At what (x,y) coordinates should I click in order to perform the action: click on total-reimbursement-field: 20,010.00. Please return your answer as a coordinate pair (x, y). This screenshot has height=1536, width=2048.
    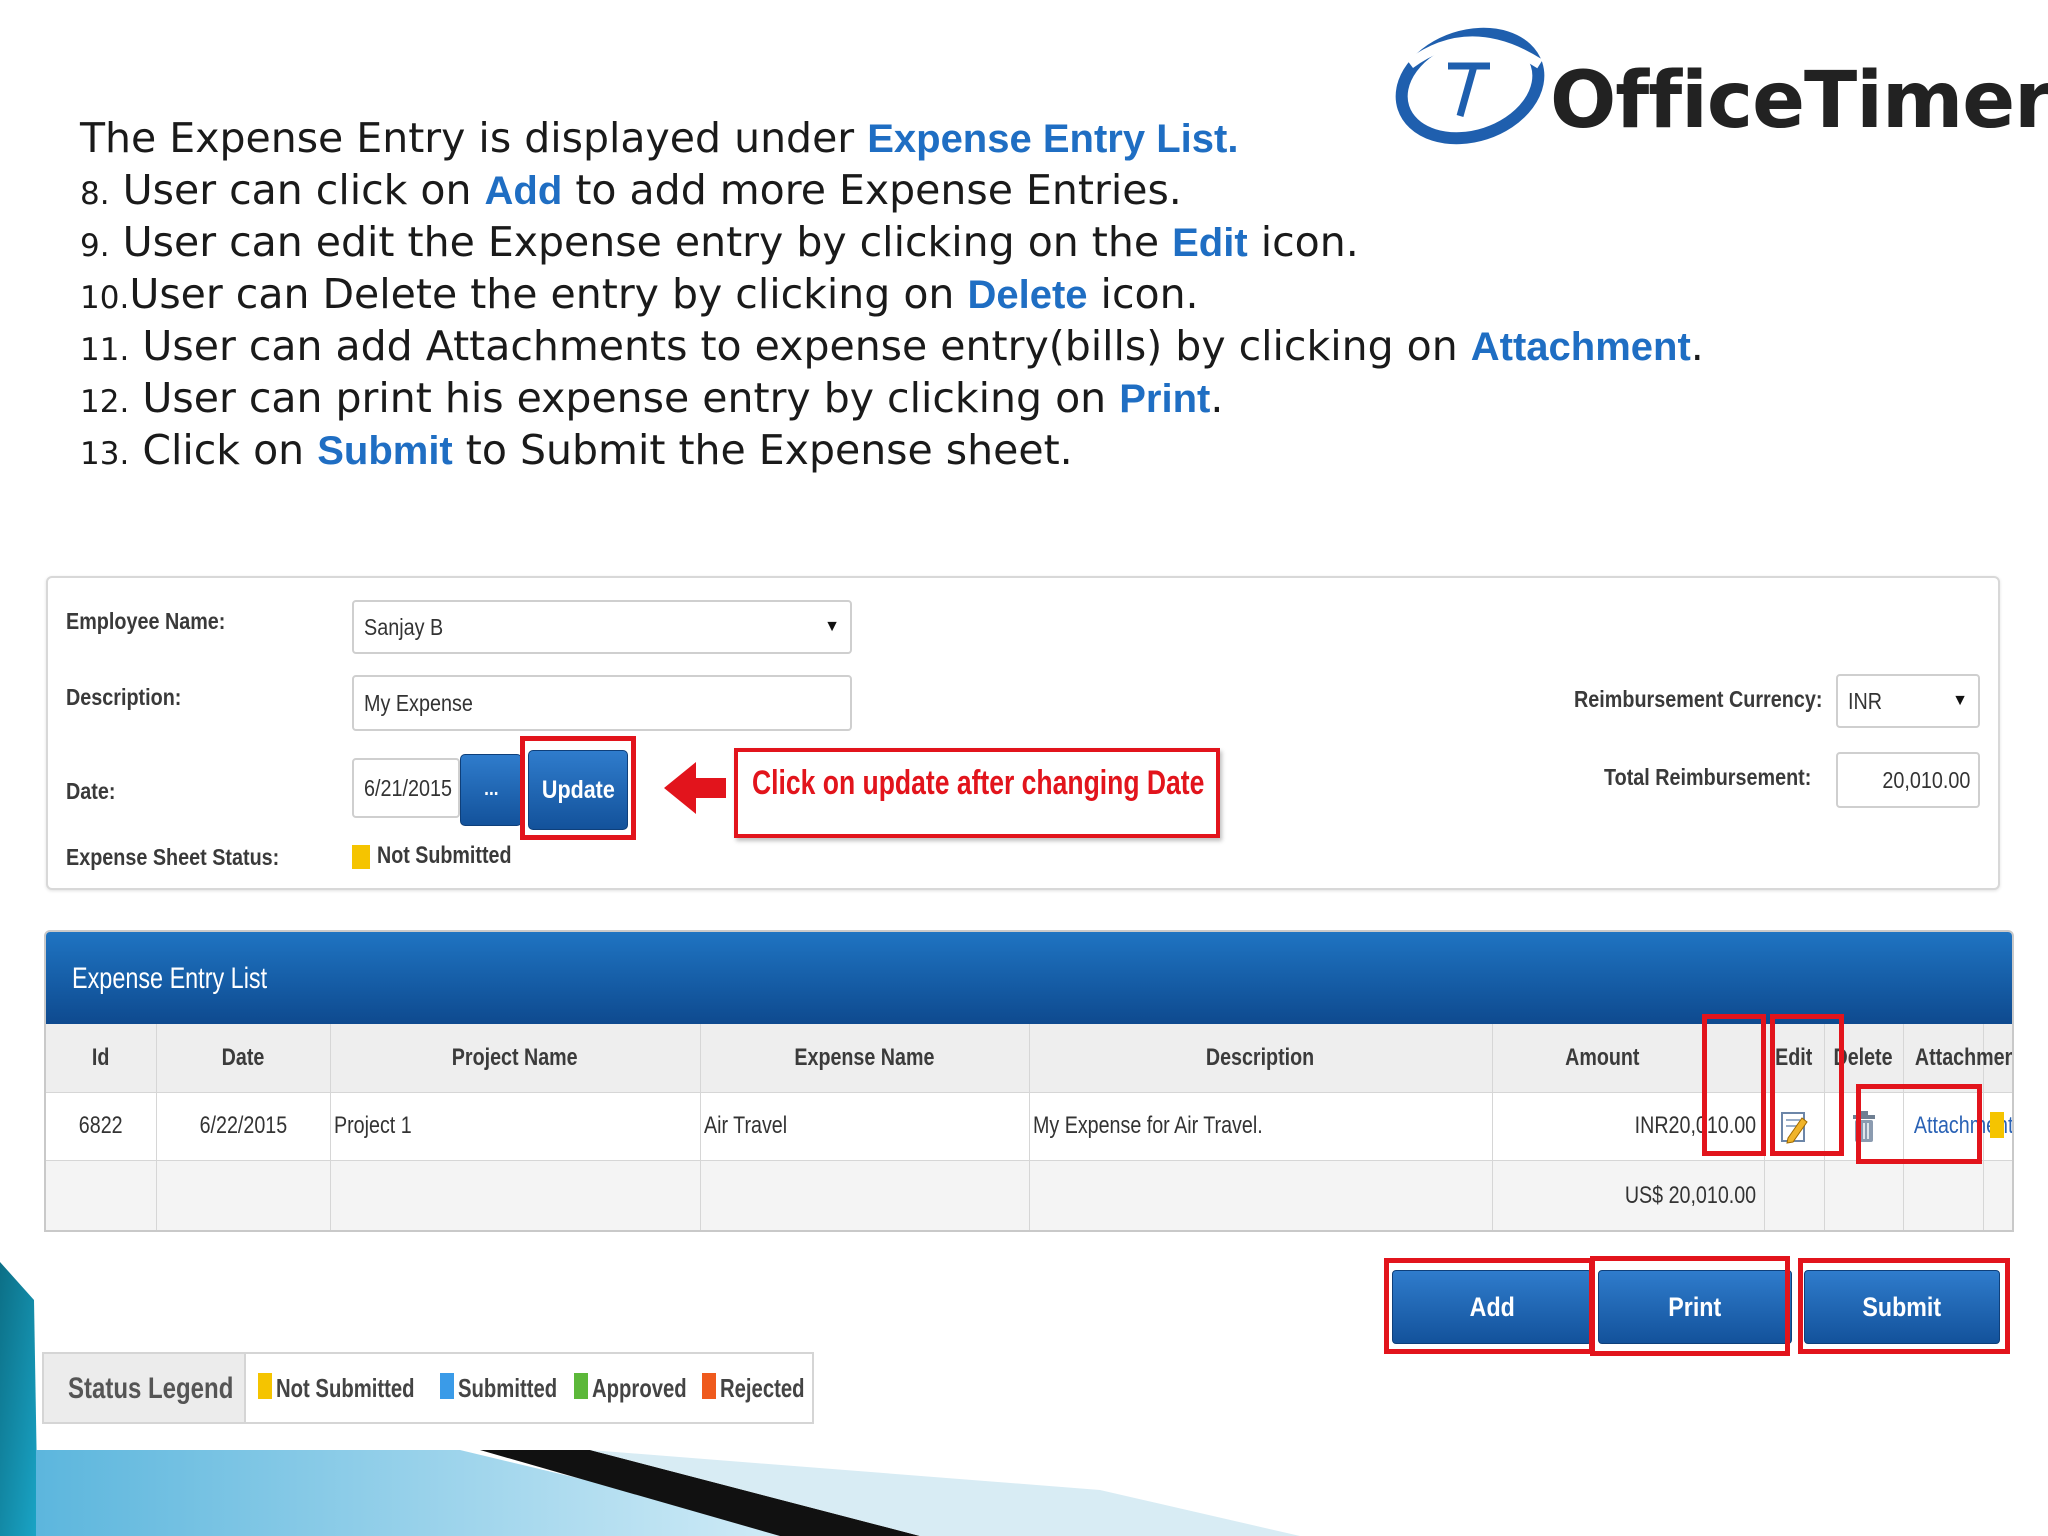
    Looking at the image, I should click on (1908, 780).